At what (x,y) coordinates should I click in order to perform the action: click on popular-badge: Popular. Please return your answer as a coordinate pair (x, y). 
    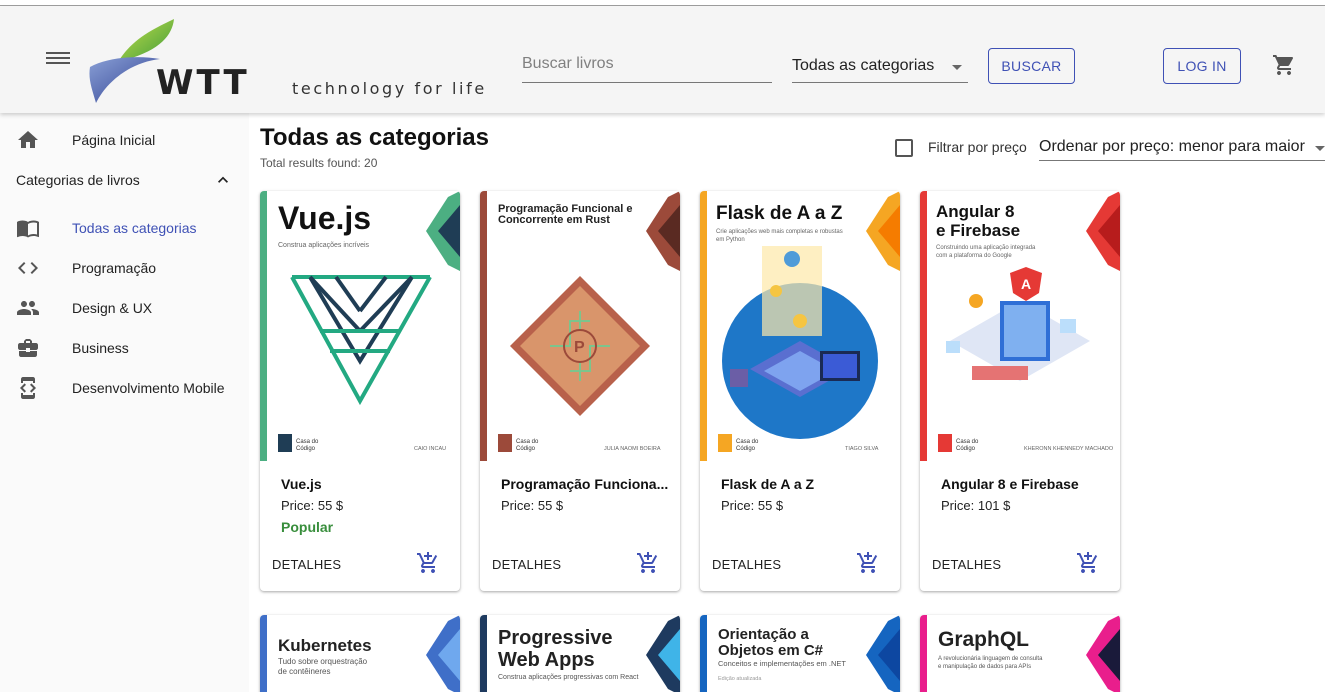
    Looking at the image, I should click on (307, 527).